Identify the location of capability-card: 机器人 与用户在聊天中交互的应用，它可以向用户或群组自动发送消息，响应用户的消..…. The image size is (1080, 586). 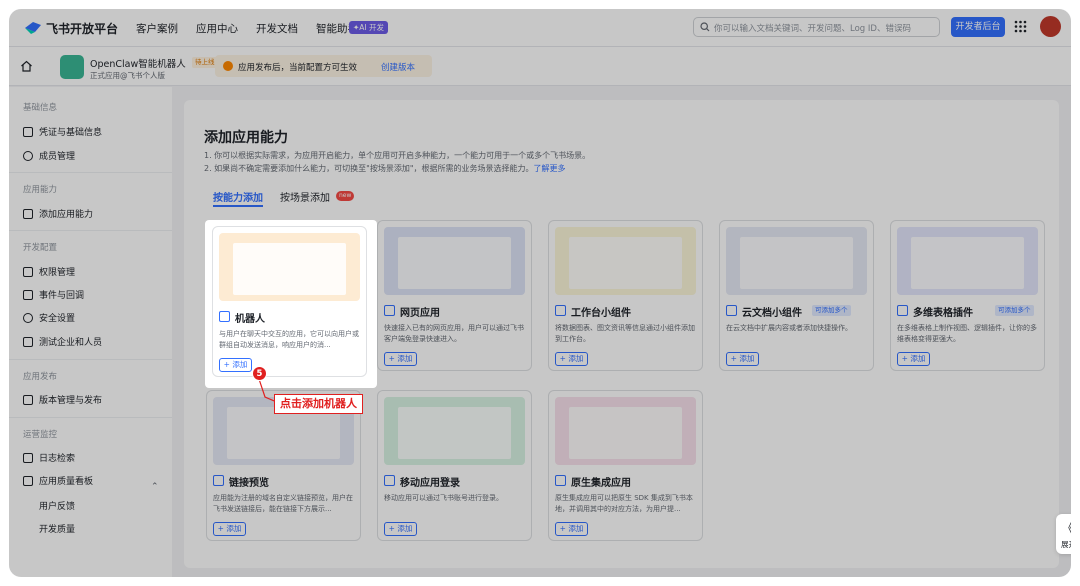
(289, 301).